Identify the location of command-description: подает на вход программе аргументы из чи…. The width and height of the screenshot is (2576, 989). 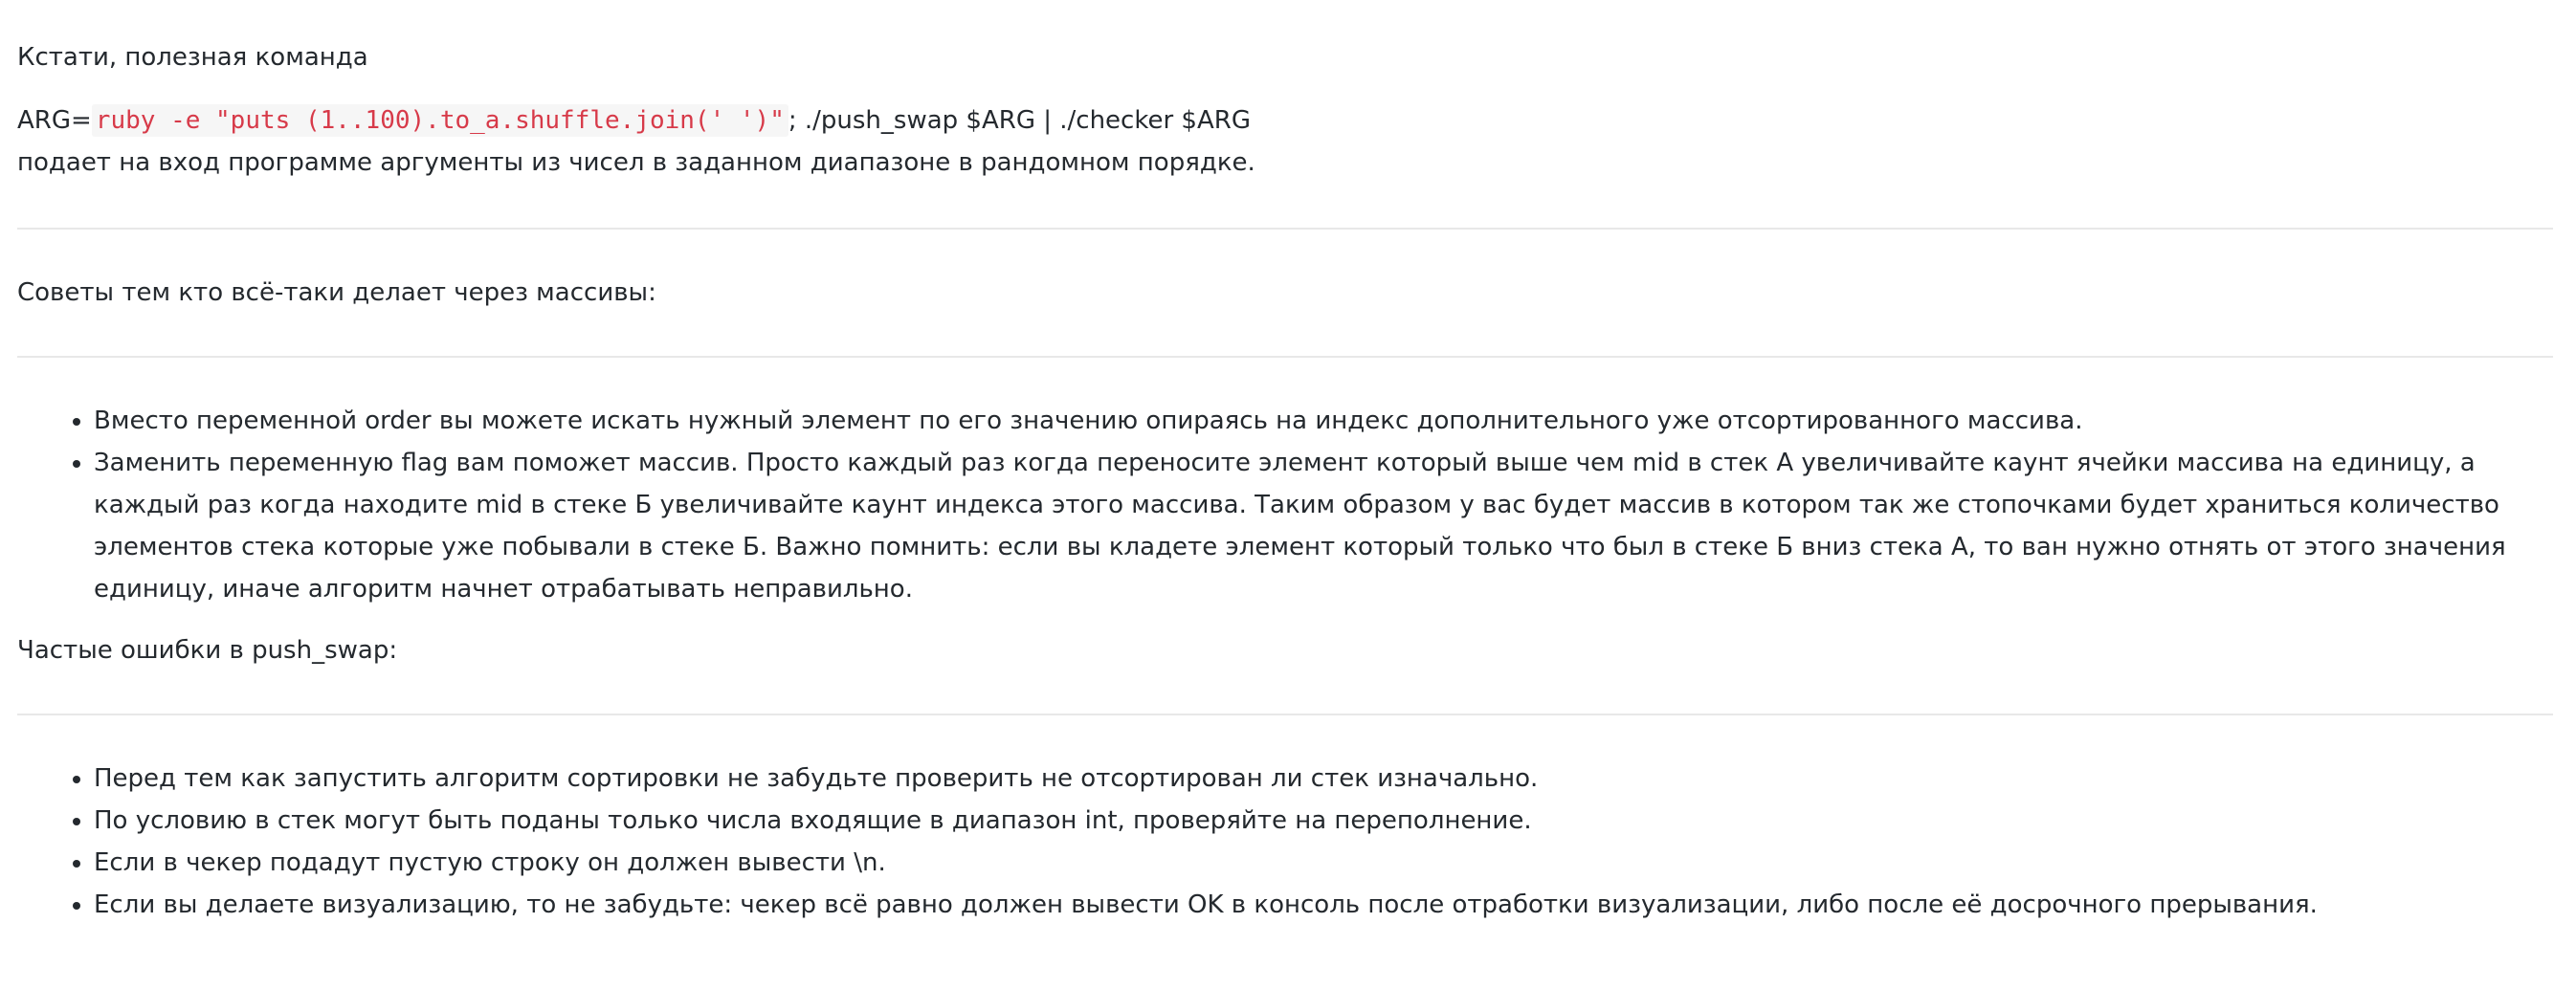
(636, 162).